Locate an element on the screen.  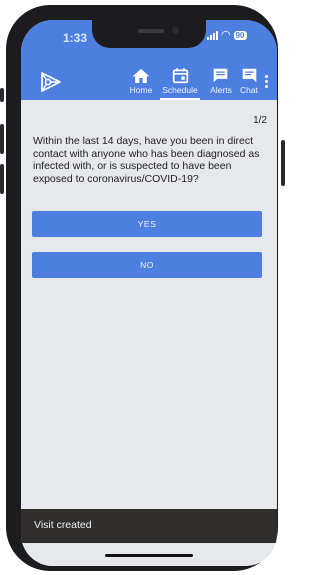
home-indicator-area is located at coordinates (149, 554).